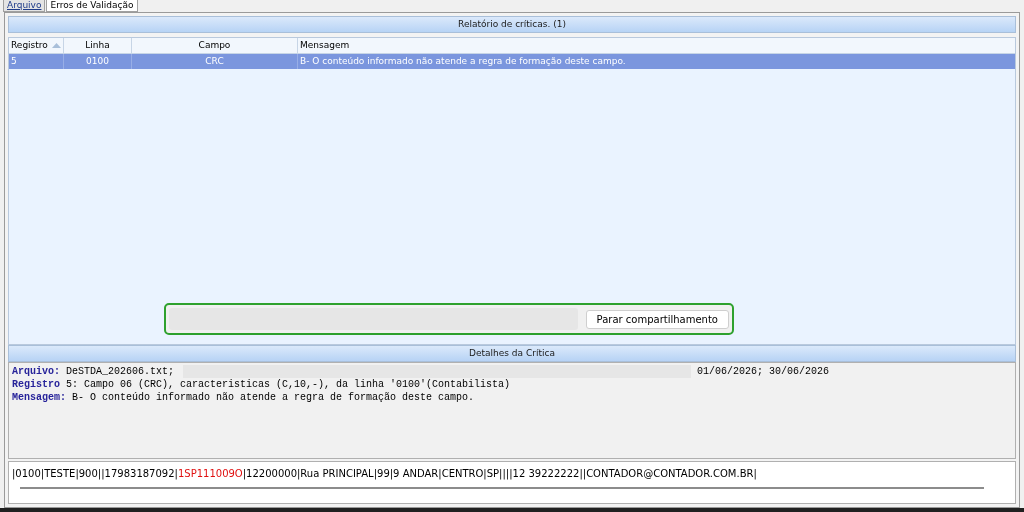  I want to click on record-text: |12200000|Rua PRINCIPAL|99|9 ANDAR|CENTRO|SP||||12 39222222||CONTADOR@CONTADOR.COM.BR|, so click(499, 473).